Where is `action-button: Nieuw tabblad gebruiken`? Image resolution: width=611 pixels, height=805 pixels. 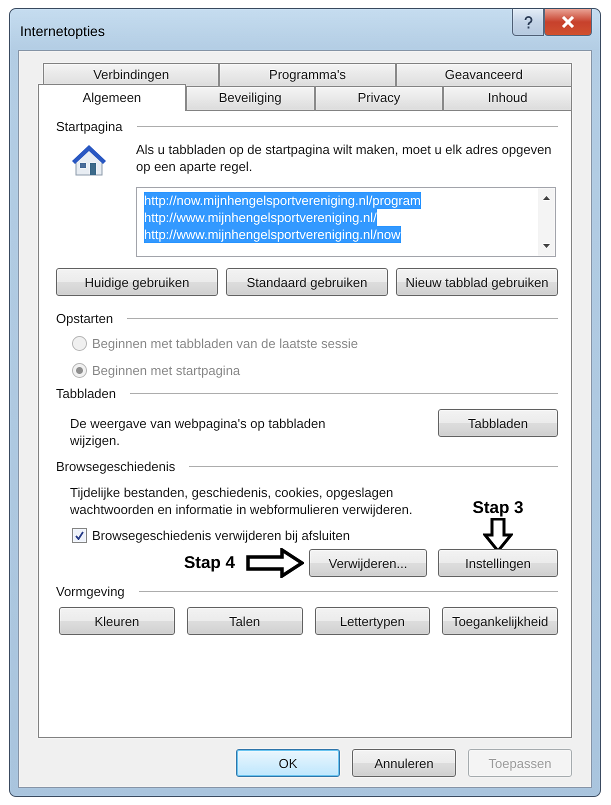 action-button: Nieuw tabblad gebruiken is located at coordinates (477, 282).